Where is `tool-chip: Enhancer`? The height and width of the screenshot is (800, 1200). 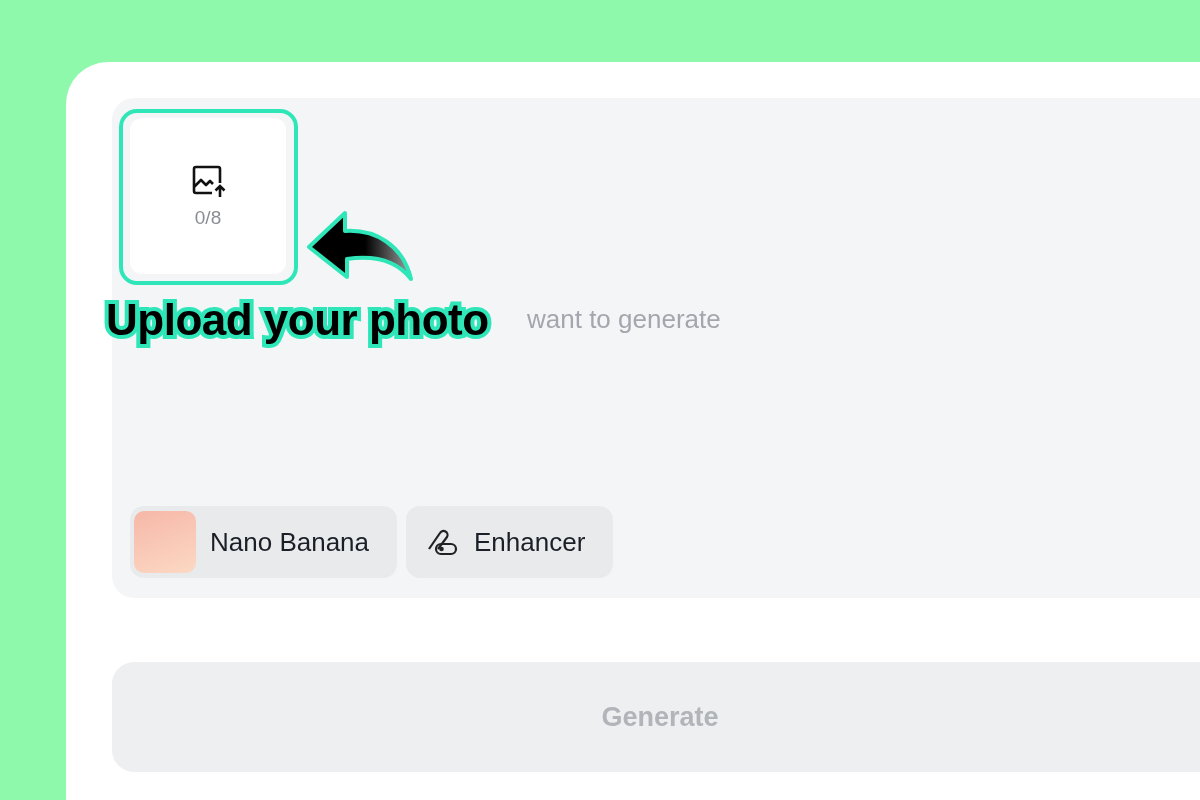 tool-chip: Enhancer is located at coordinates (510, 542).